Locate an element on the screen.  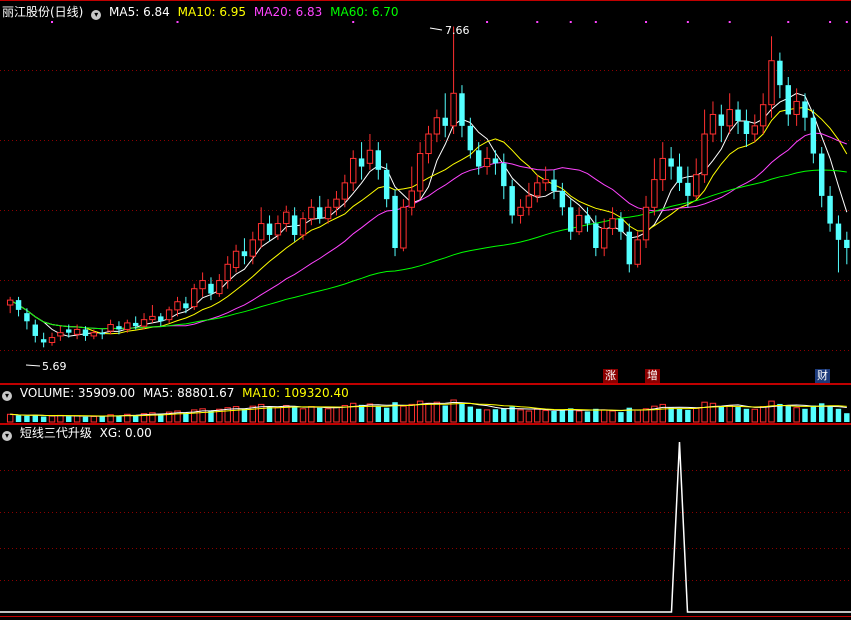
event-tag-increase: 增 is located at coordinates (652, 376).